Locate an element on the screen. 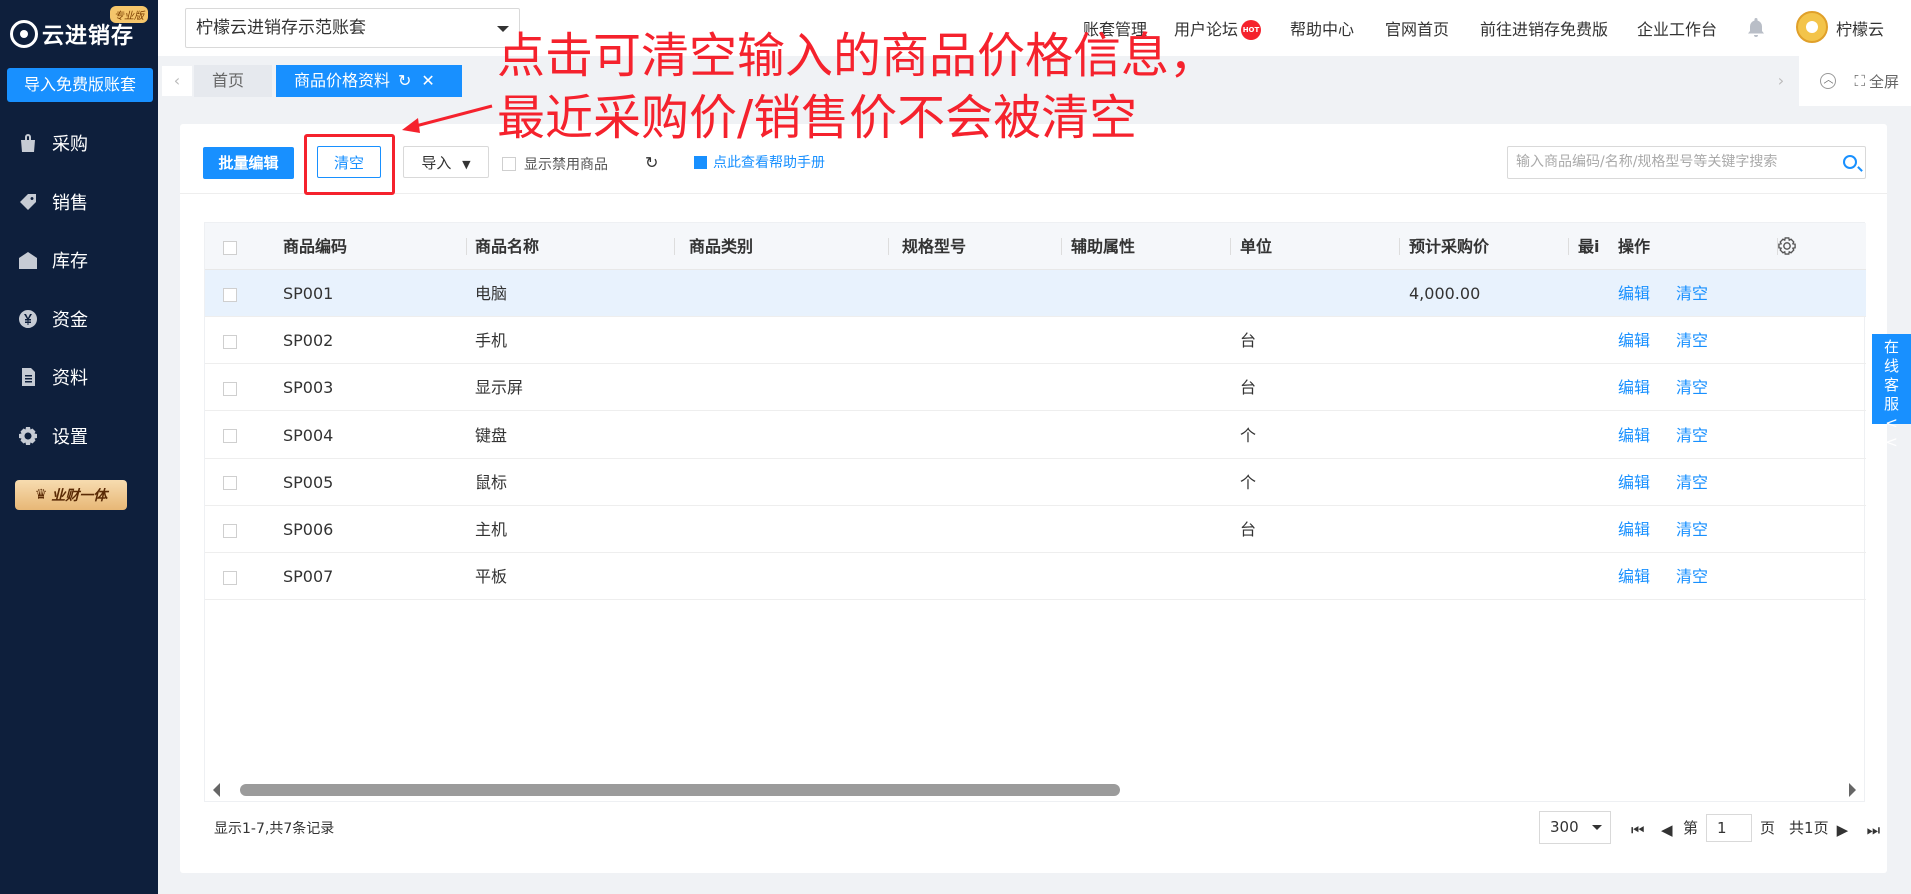 The image size is (1911, 894). cell-name: 显示屏 is located at coordinates (499, 388).